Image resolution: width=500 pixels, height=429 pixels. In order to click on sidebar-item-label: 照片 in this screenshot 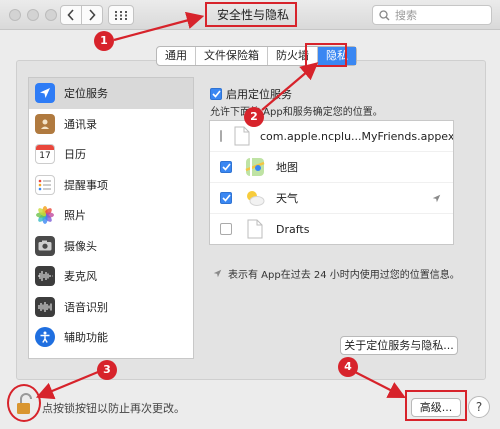, I will do `click(75, 216)`.